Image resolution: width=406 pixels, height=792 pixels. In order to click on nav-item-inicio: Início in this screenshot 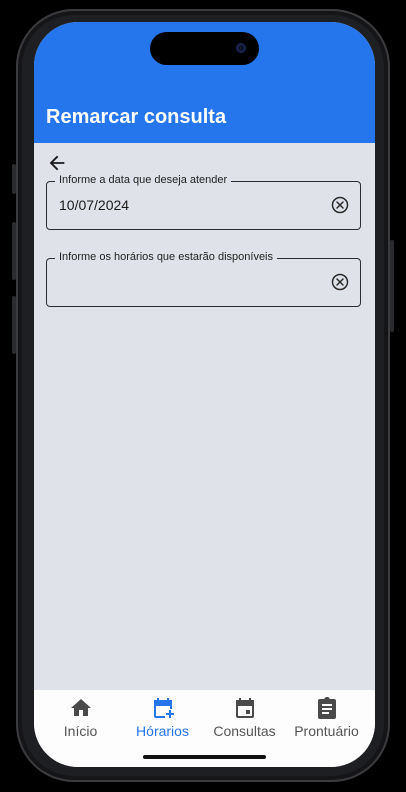, I will do `click(80, 717)`.